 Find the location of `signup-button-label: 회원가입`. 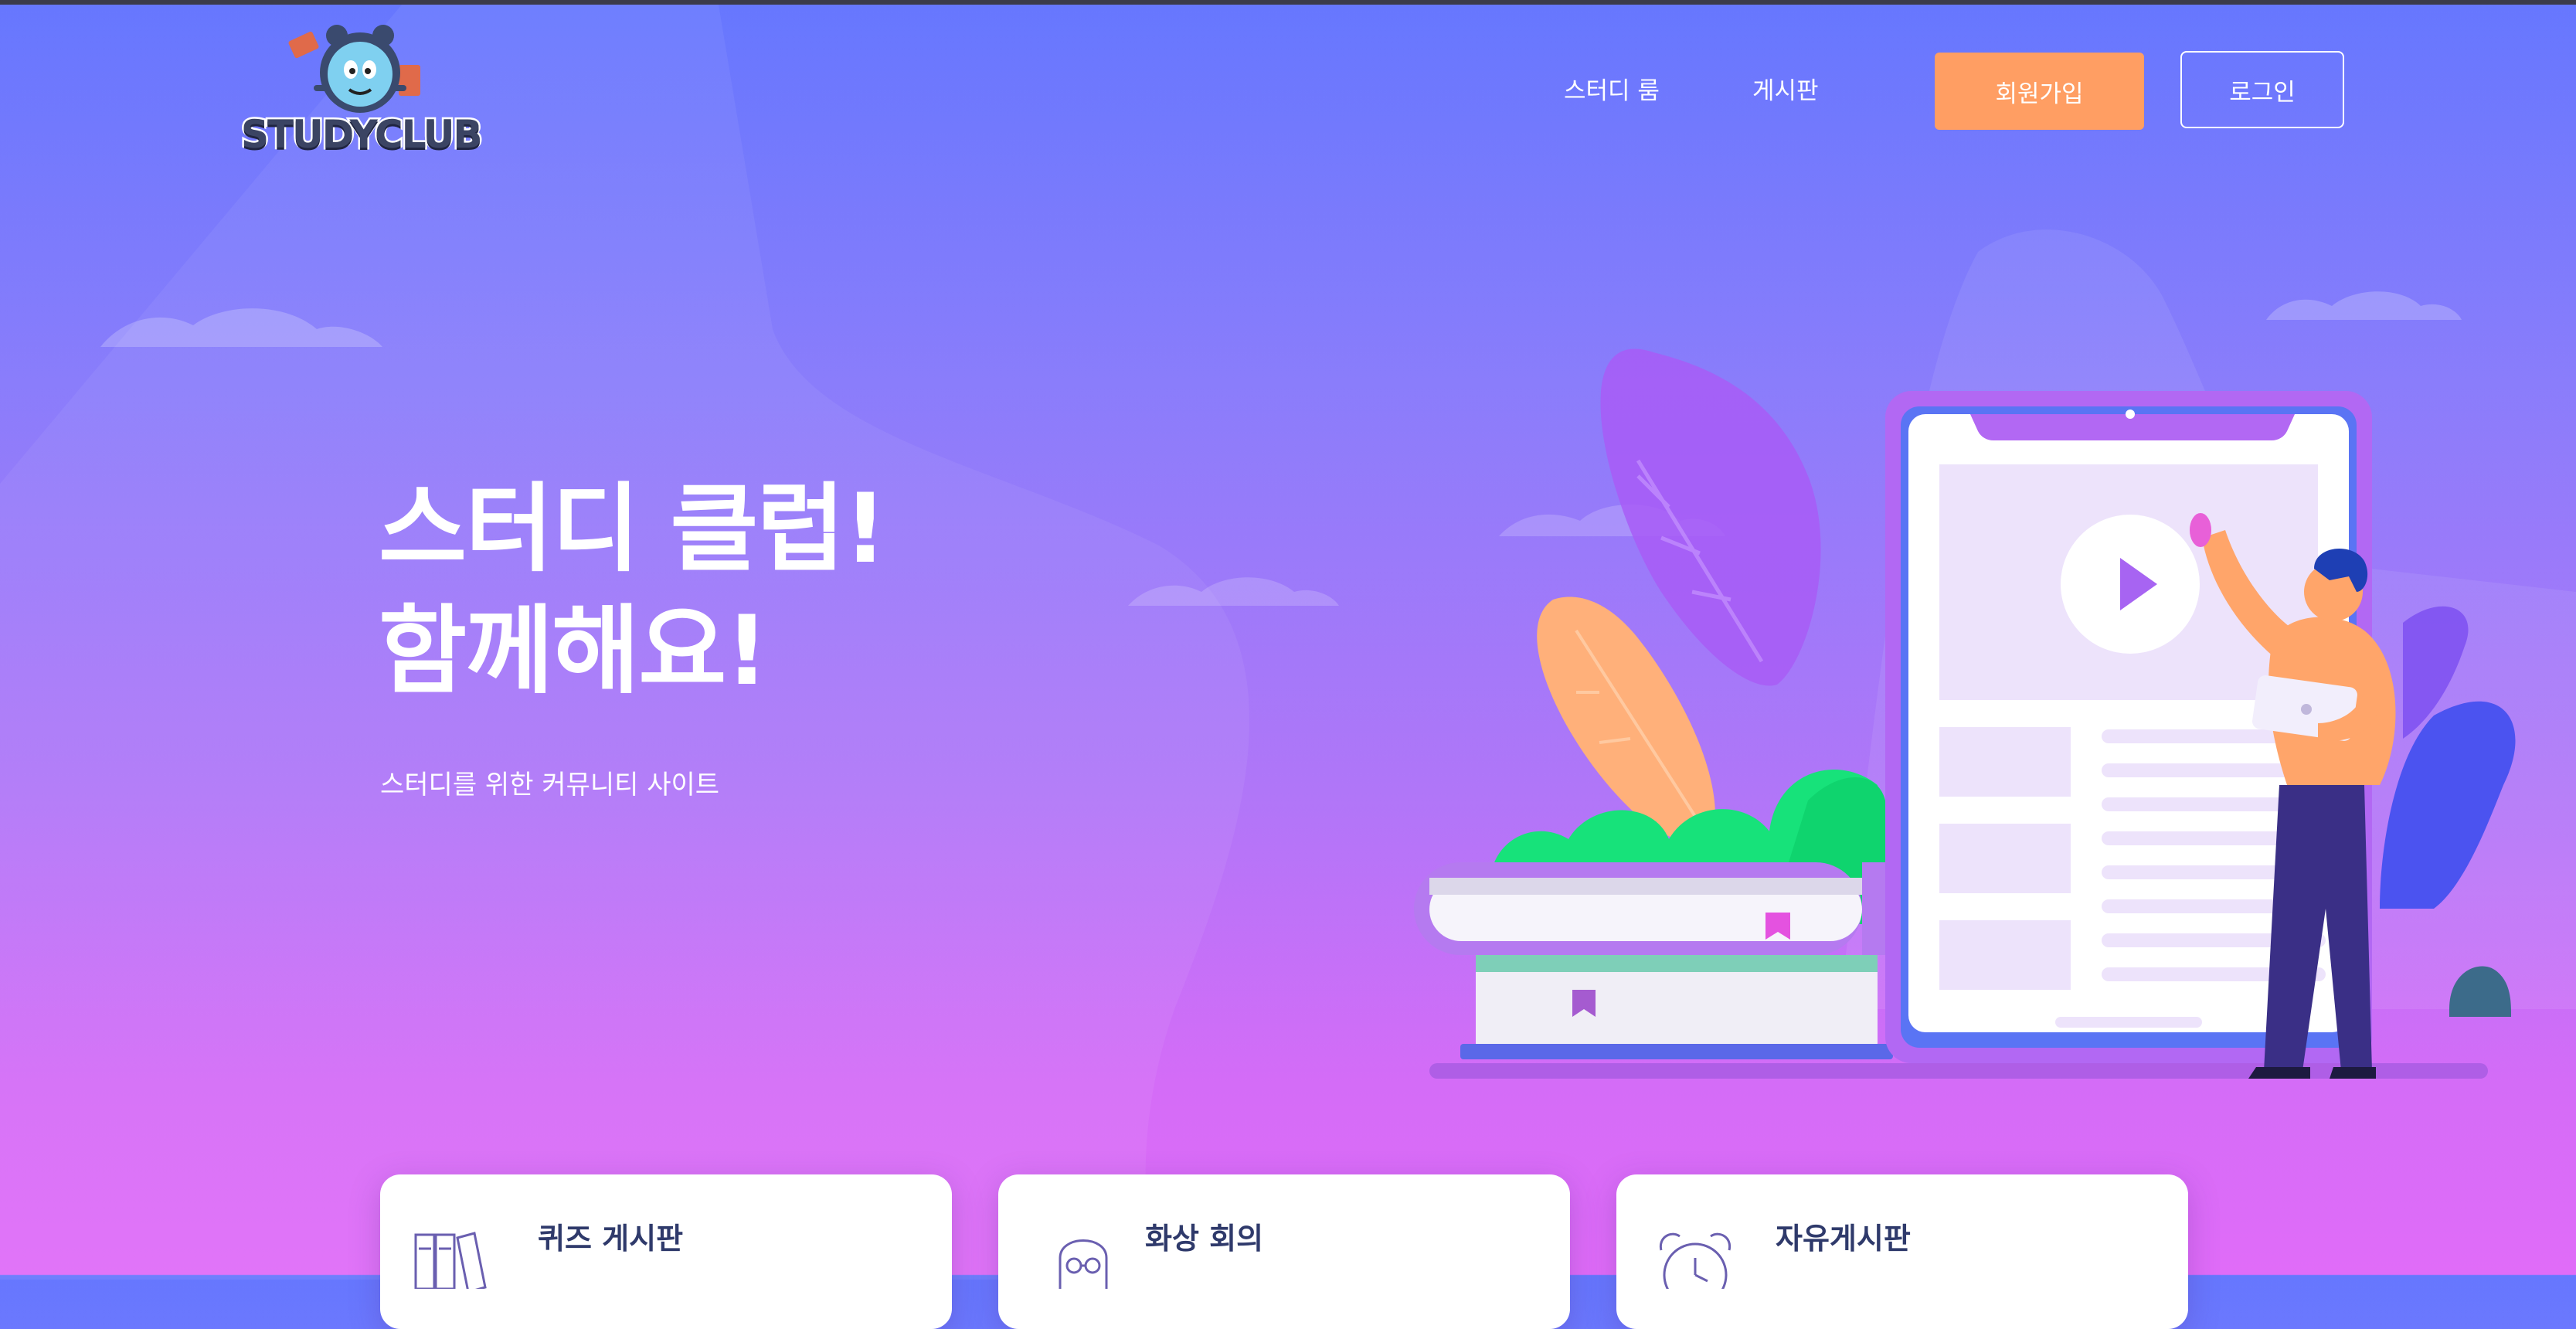

signup-button-label: 회원가입 is located at coordinates (2039, 94).